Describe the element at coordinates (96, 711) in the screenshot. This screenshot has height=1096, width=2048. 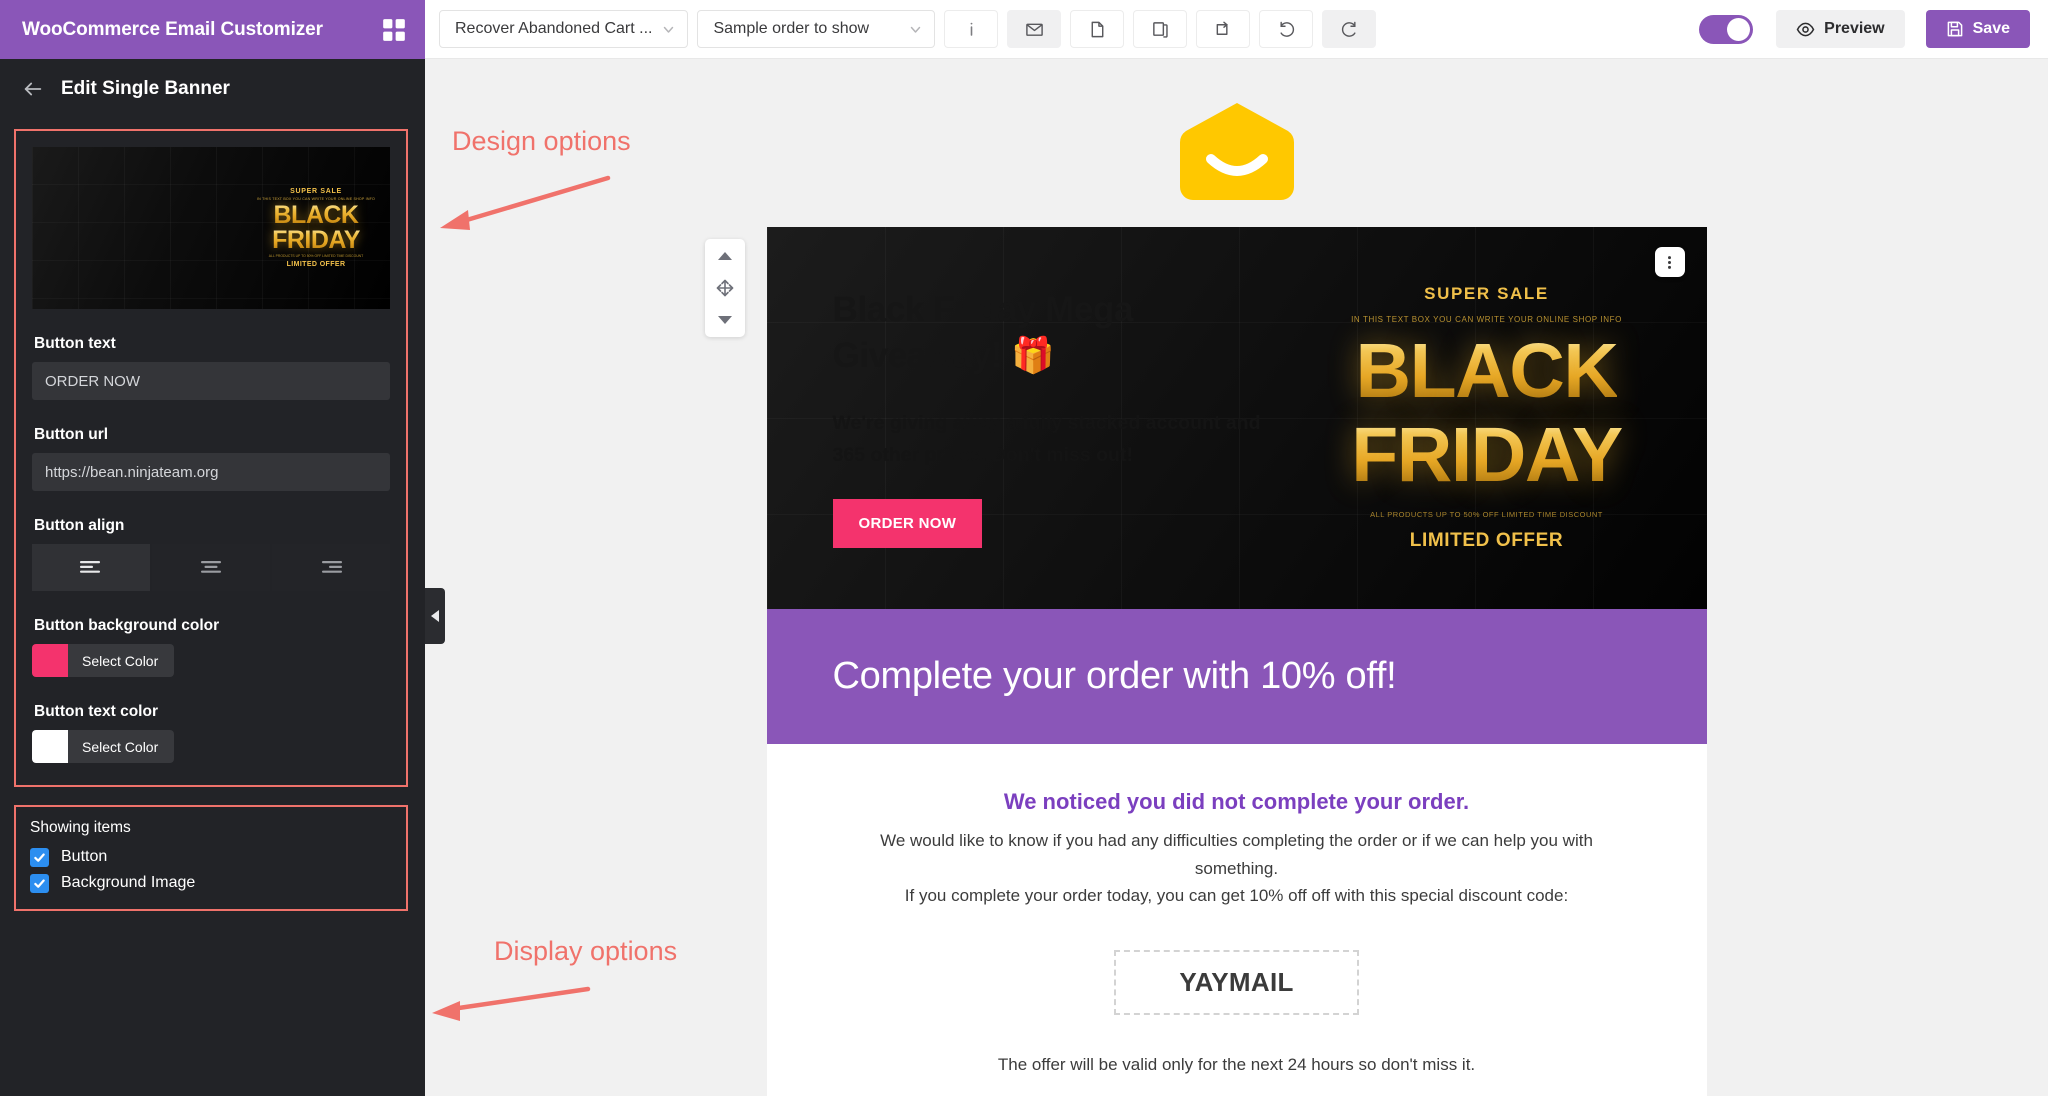
I see `button-text-color-label: Button text color` at that location.